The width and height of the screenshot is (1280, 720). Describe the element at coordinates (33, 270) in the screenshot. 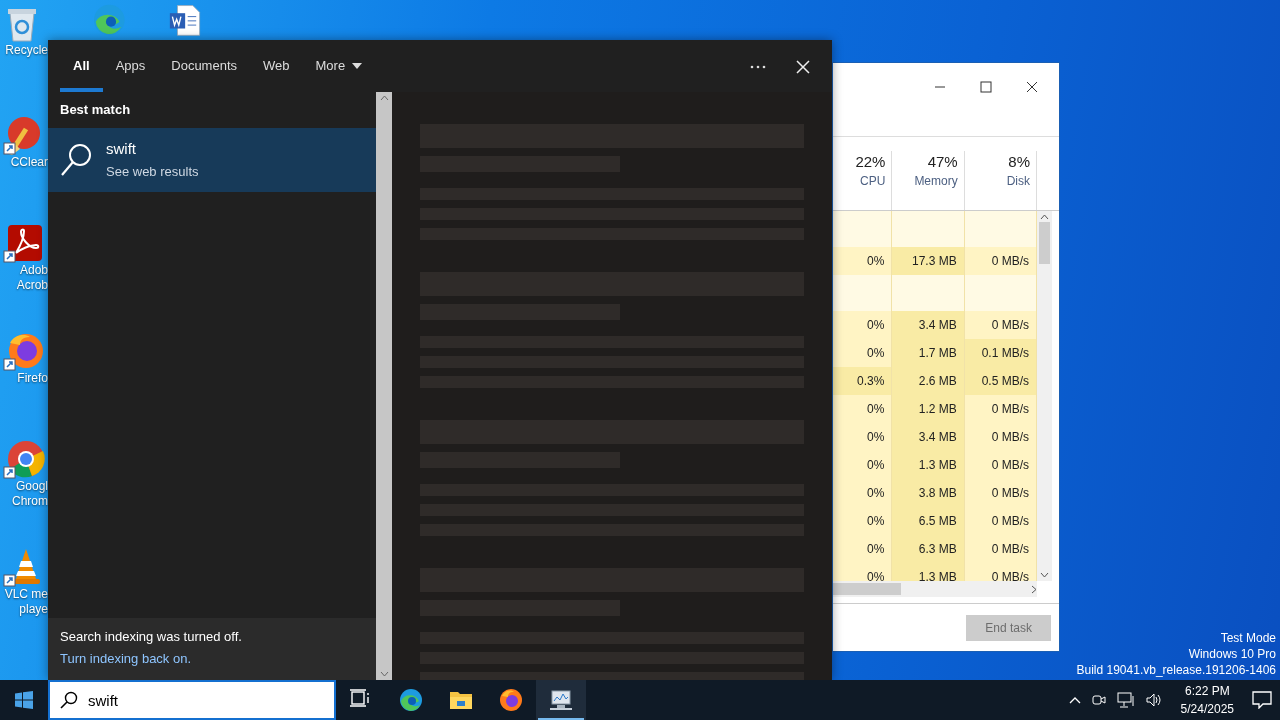

I see `icon-label: Adob` at that location.